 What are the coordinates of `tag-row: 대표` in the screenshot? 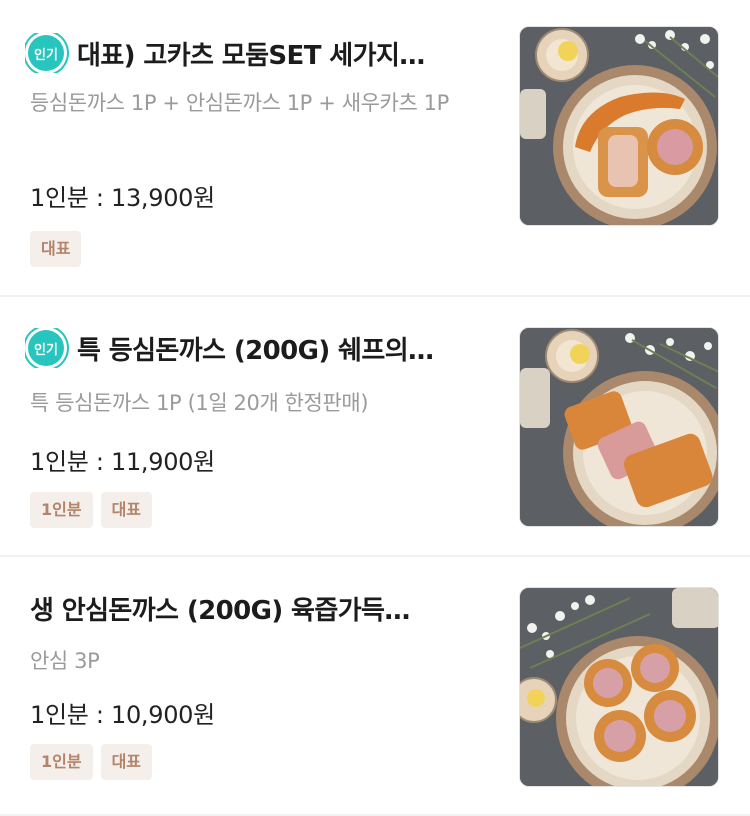 It's located at (56, 249).